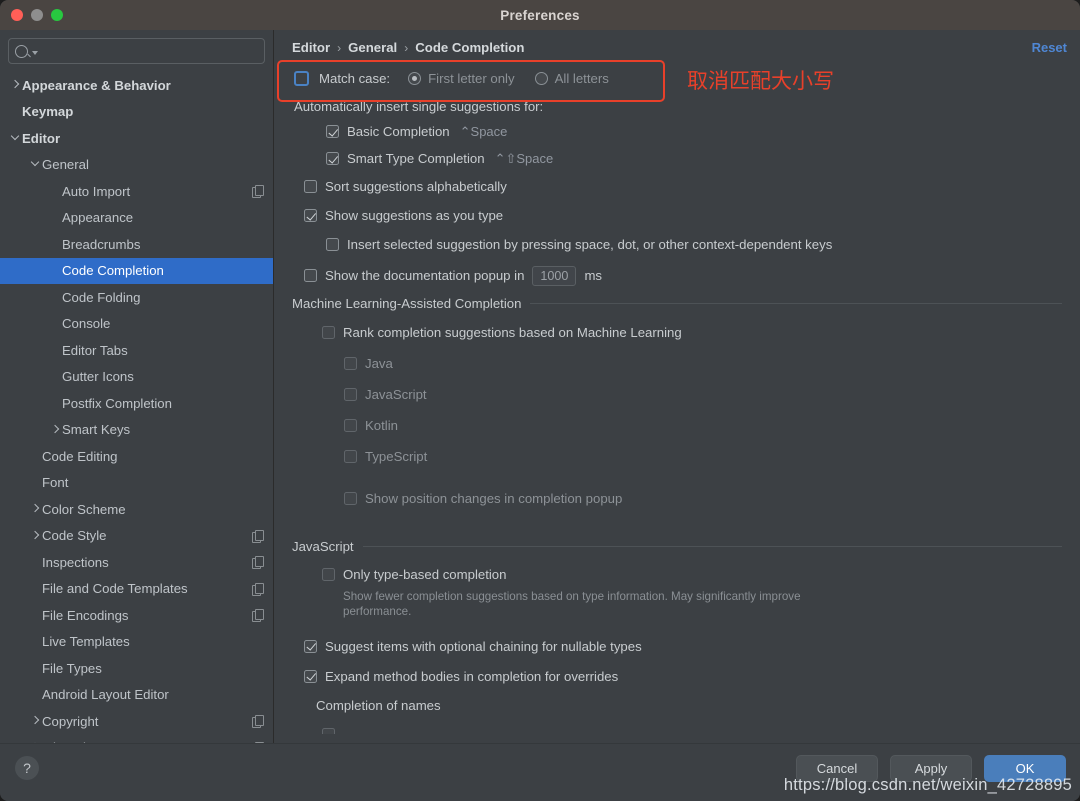  What do you see at coordinates (683, 186) in the screenshot?
I see `sort-alphabetically-row: Sort suggestions alphabetically` at bounding box center [683, 186].